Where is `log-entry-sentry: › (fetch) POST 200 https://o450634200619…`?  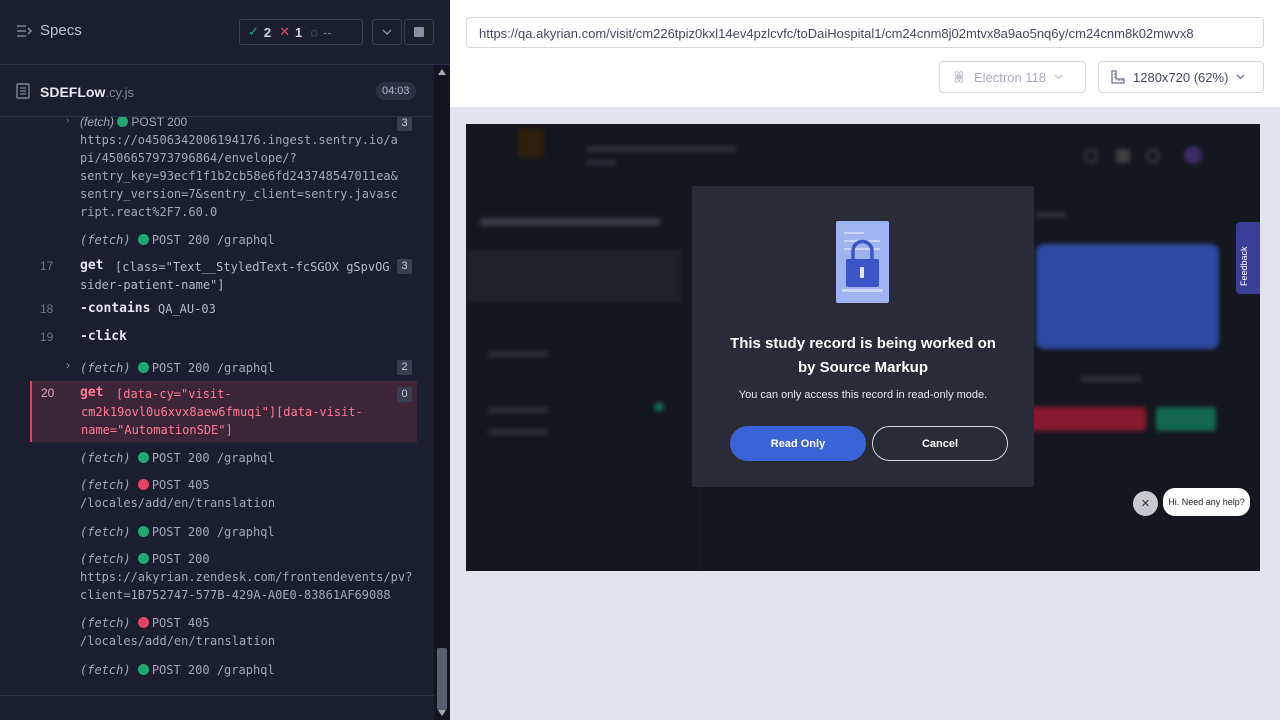 log-entry-sentry: › (fetch) POST 200 https://o450634200619… is located at coordinates (223, 172).